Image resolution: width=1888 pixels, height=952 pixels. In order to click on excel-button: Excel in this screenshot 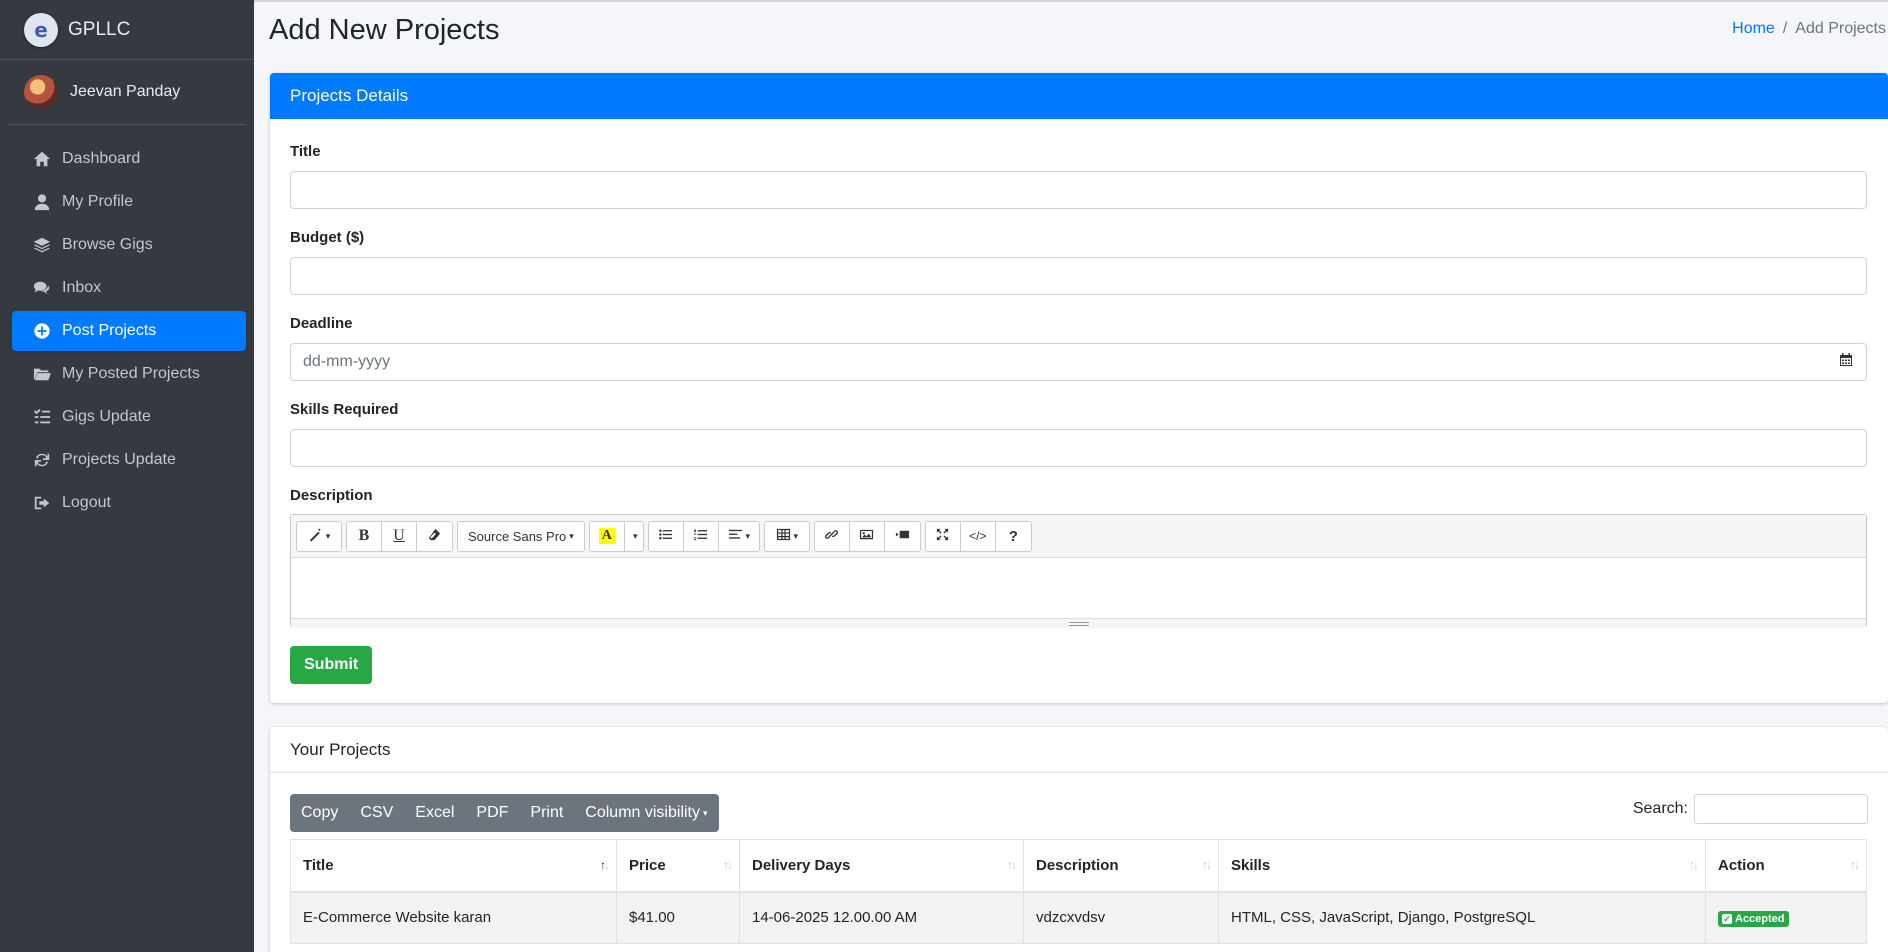, I will do `click(434, 813)`.